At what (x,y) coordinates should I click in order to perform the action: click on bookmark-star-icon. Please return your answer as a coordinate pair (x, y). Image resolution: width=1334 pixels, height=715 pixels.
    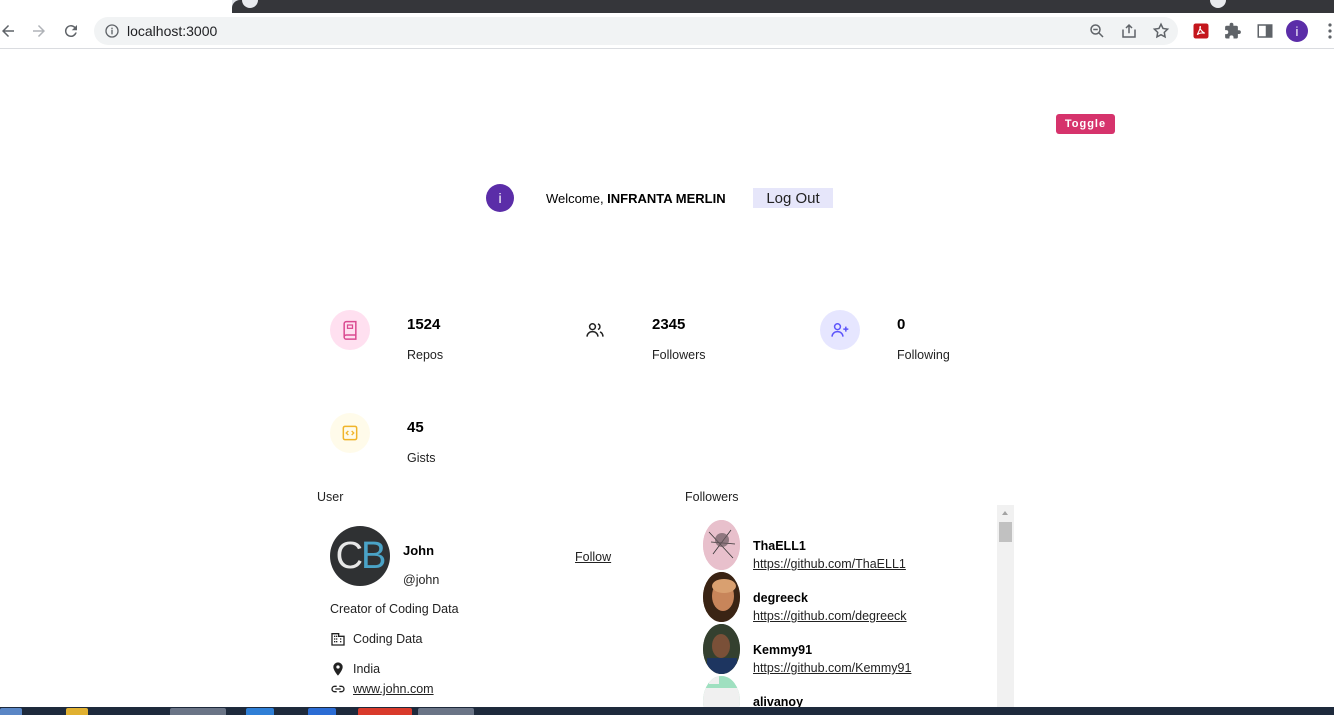
    Looking at the image, I should click on (1161, 31).